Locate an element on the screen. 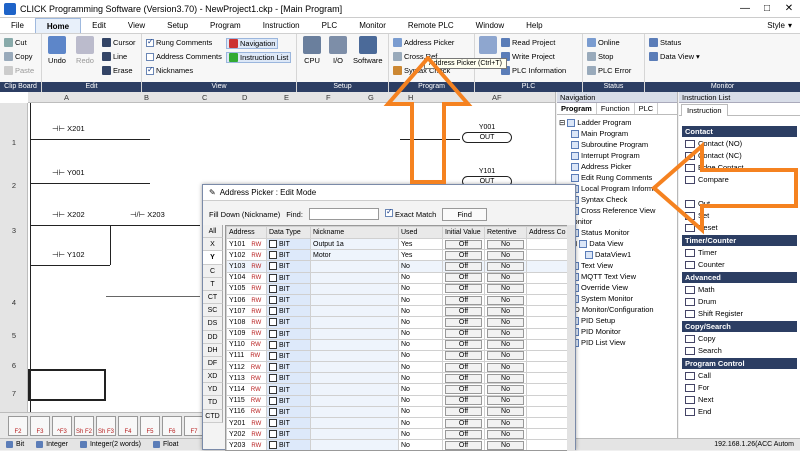 The image size is (800, 451). rung-comments-toggle: Rung Comments is located at coordinates (179, 42).